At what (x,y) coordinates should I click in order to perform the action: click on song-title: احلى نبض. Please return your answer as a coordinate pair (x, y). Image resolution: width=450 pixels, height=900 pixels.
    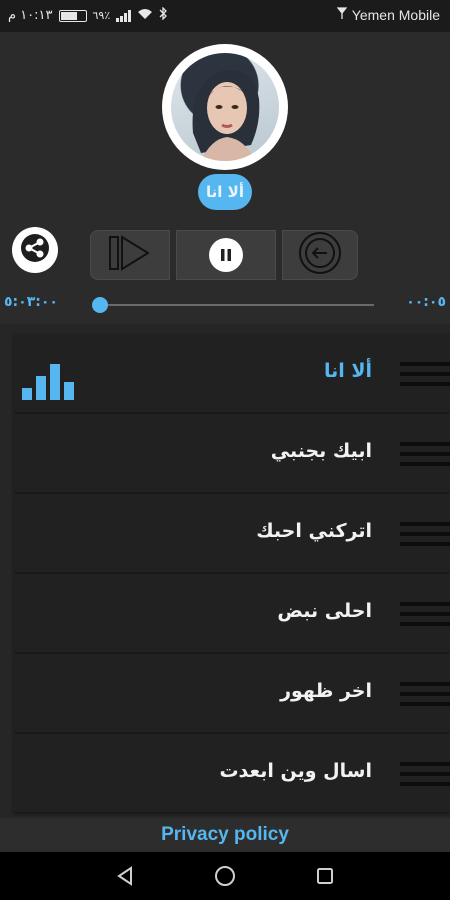
    Looking at the image, I should click on (324, 611).